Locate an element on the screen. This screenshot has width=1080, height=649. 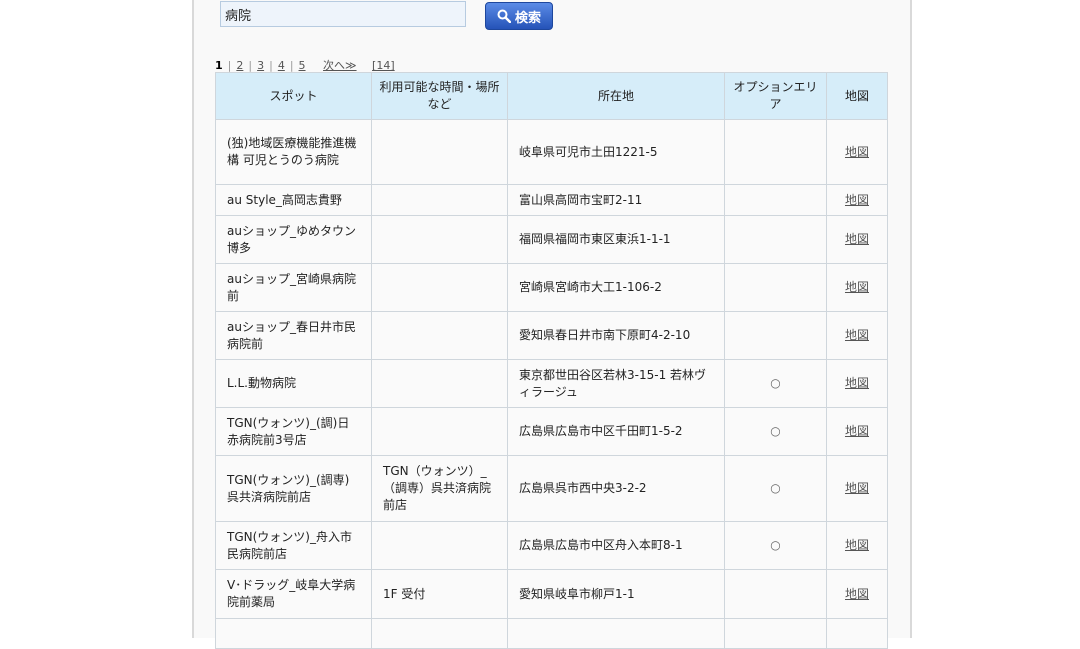
header-hours: 利用可能な時間・場所など is located at coordinates (439, 96).